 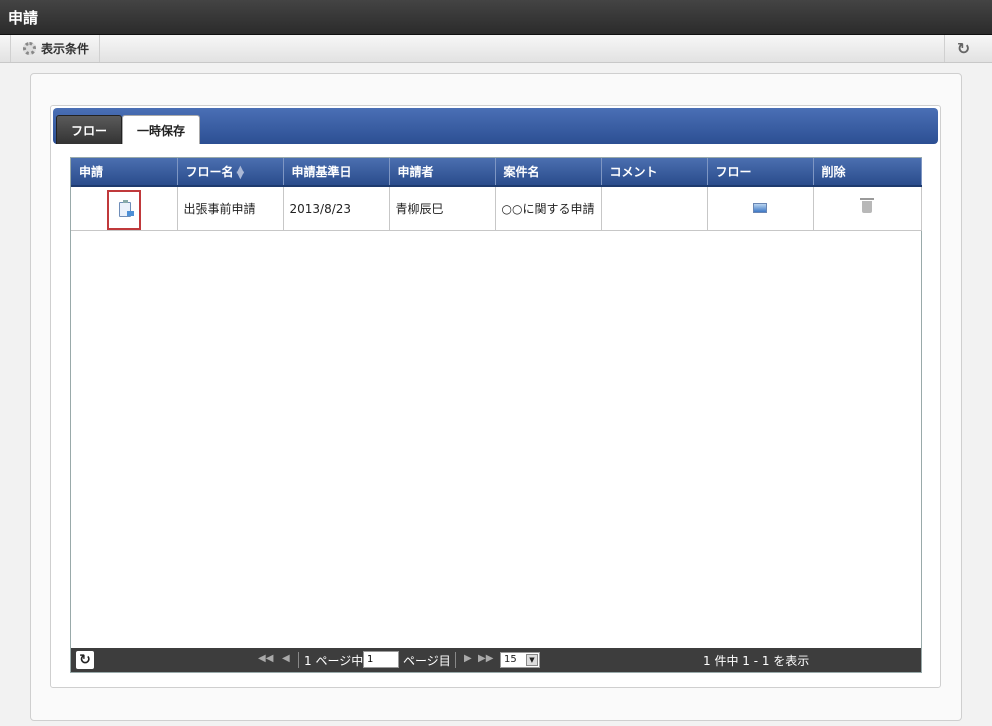 What do you see at coordinates (124, 172) in the screenshot?
I see `column-header-apply: 申請` at bounding box center [124, 172].